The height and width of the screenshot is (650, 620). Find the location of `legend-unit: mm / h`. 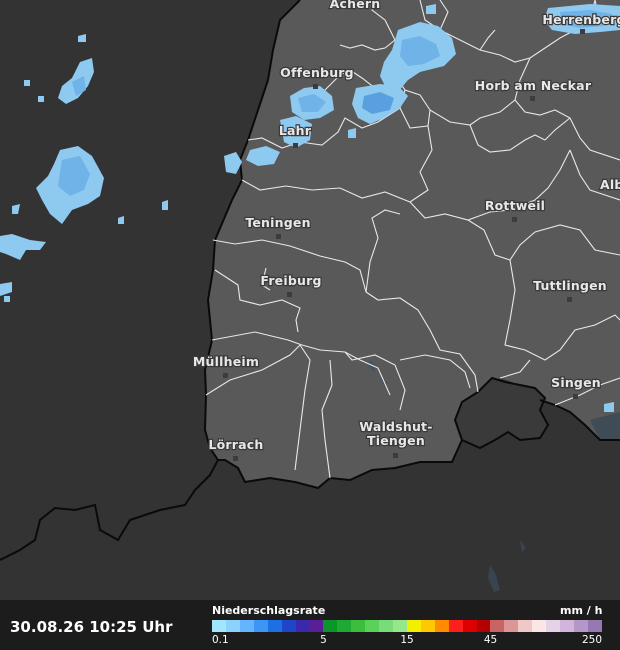

legend-unit: mm / h is located at coordinates (581, 610).